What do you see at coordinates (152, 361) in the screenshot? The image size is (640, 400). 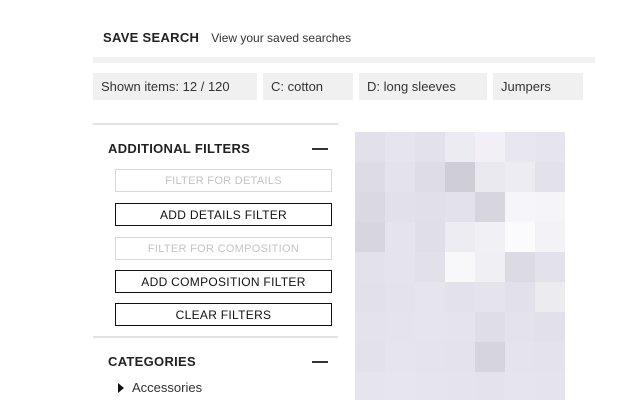 I see `categories-title: CATEGORIES` at bounding box center [152, 361].